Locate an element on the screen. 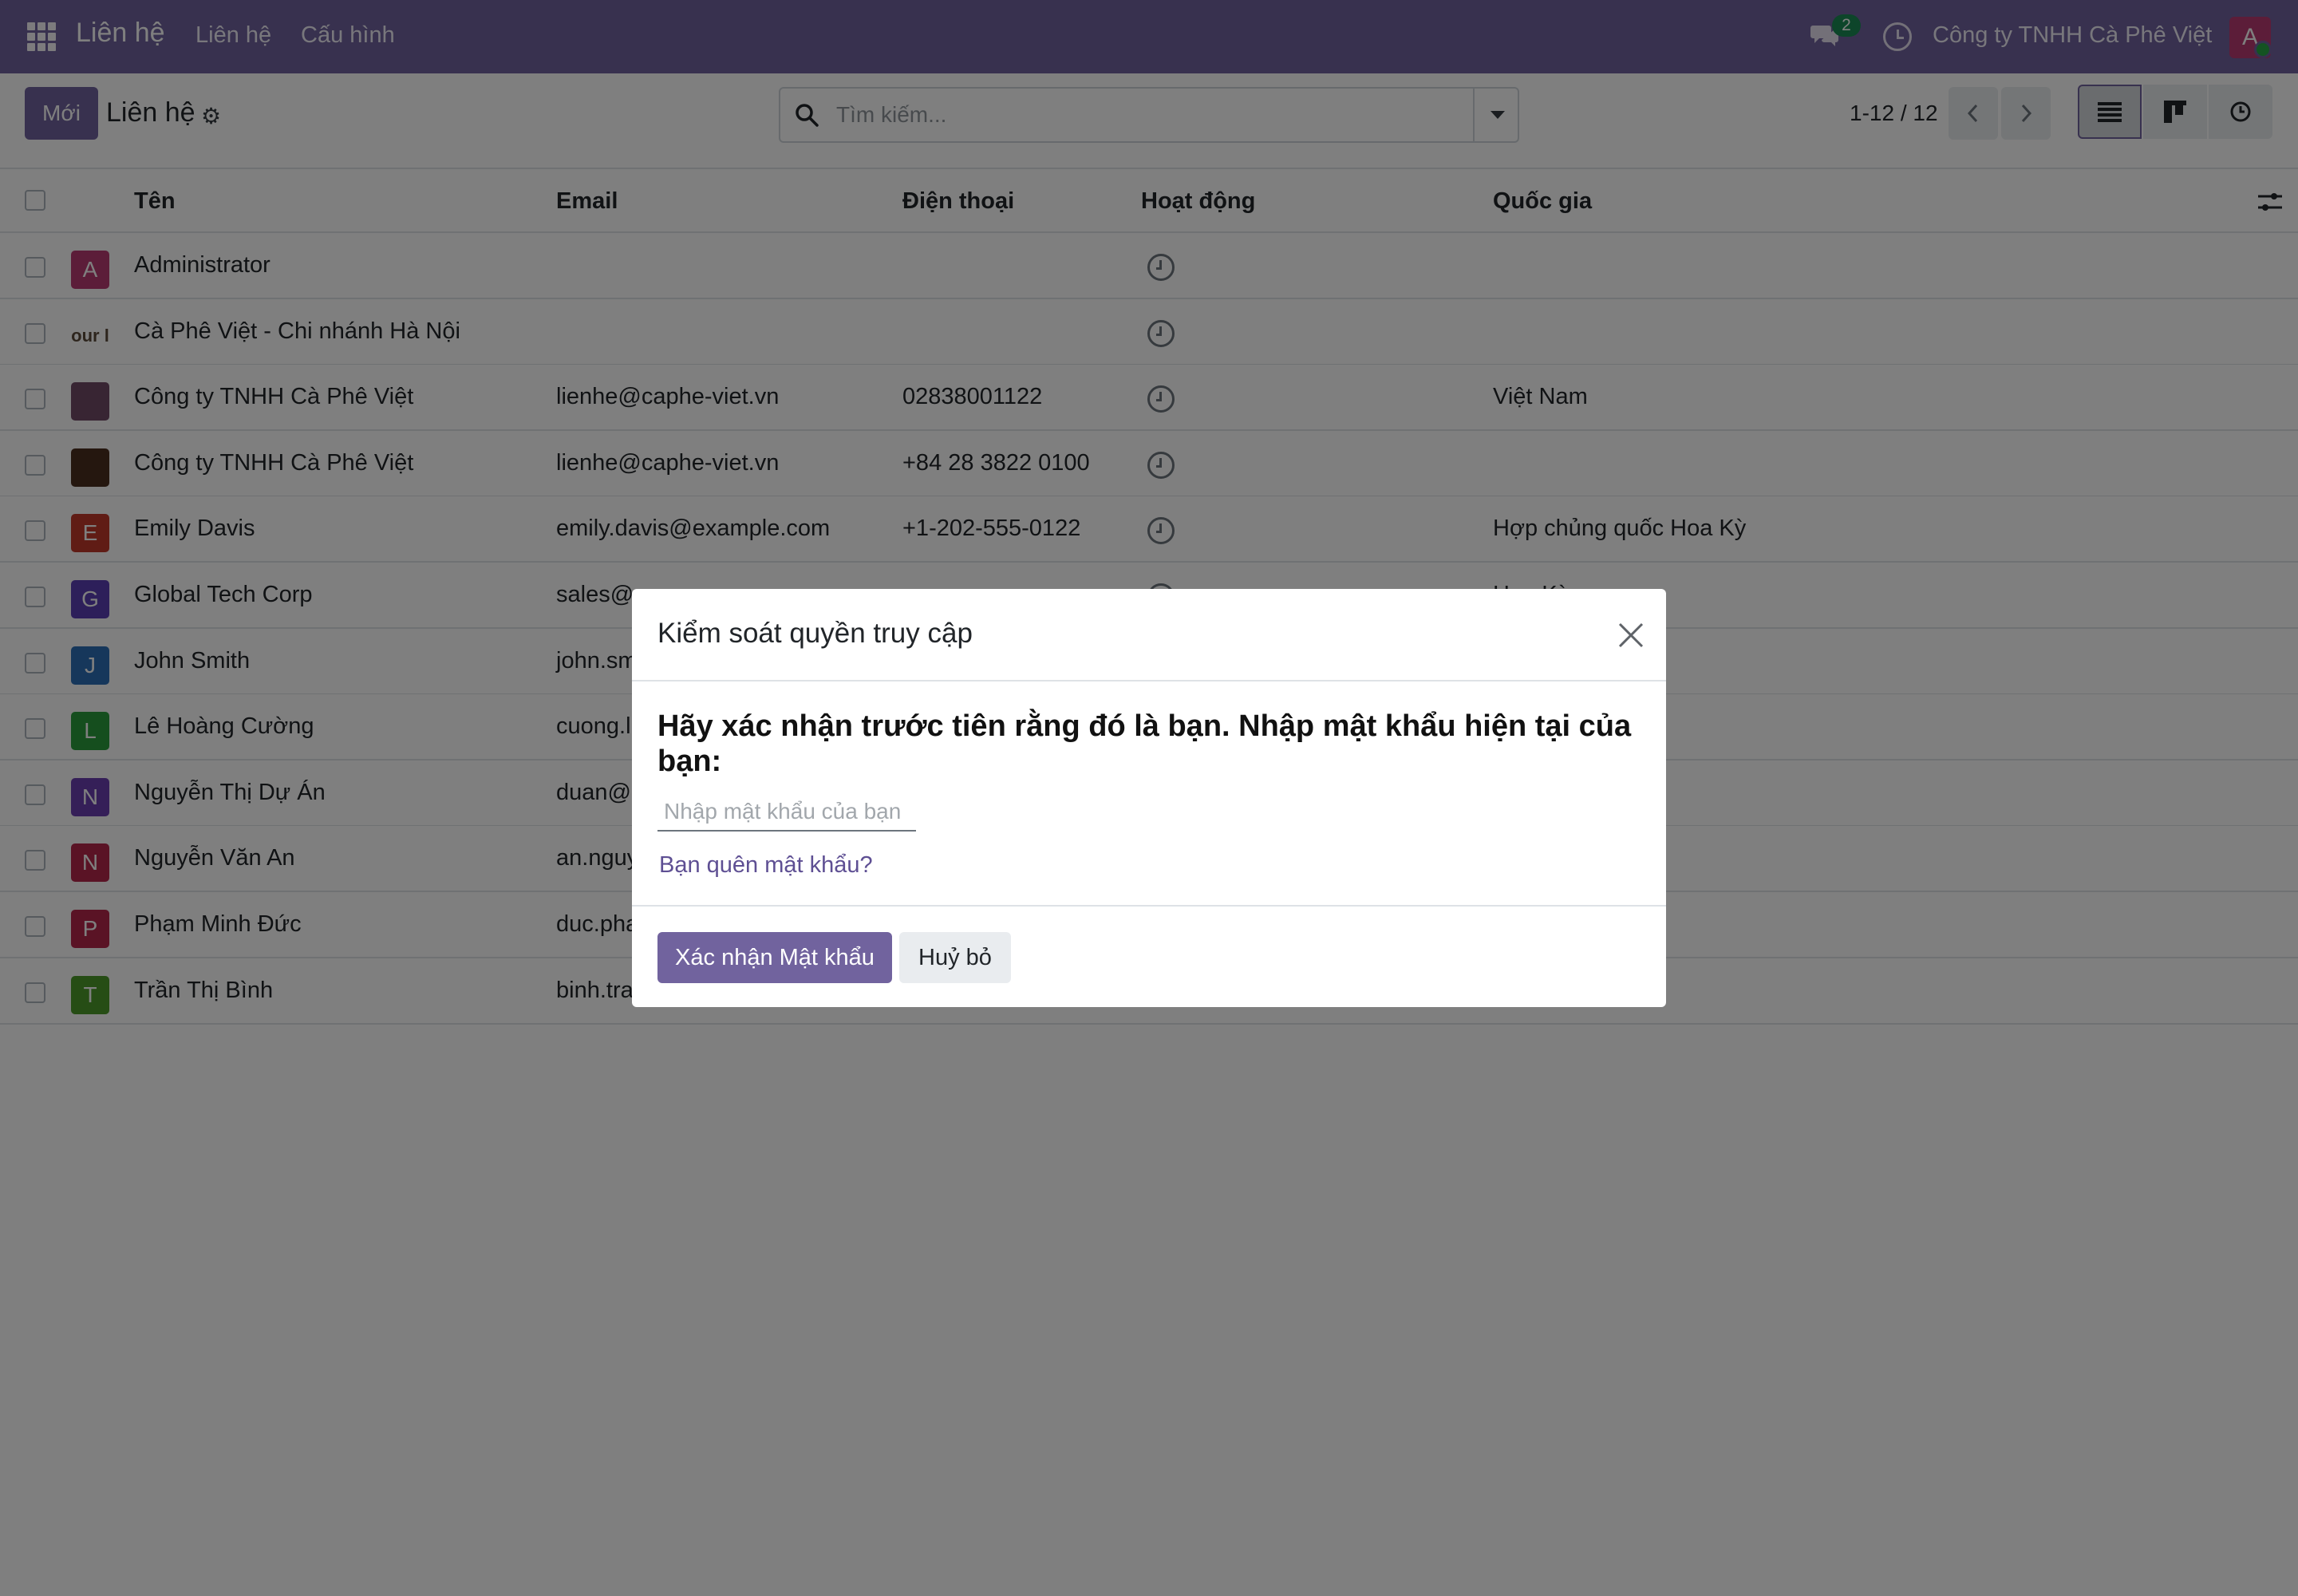  confirm-password-button: Xác nhận Mật khẩu is located at coordinates (775, 957).